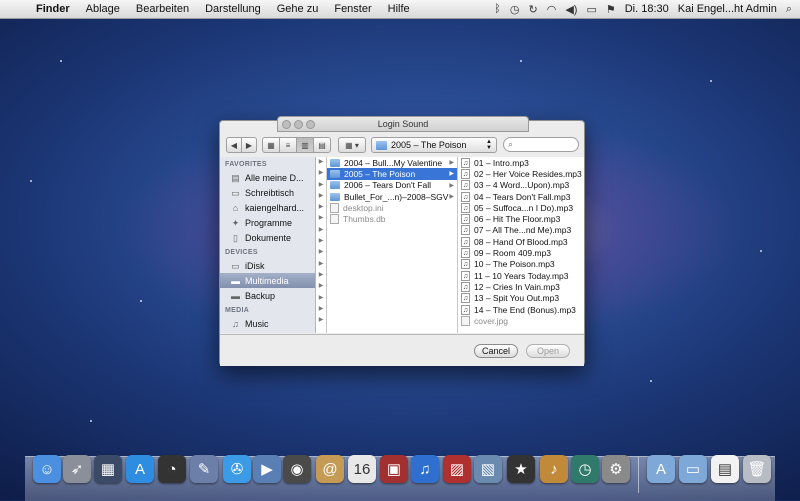  Describe the element at coordinates (235, 222) in the screenshot. I see `applications-icon: ✦` at that location.